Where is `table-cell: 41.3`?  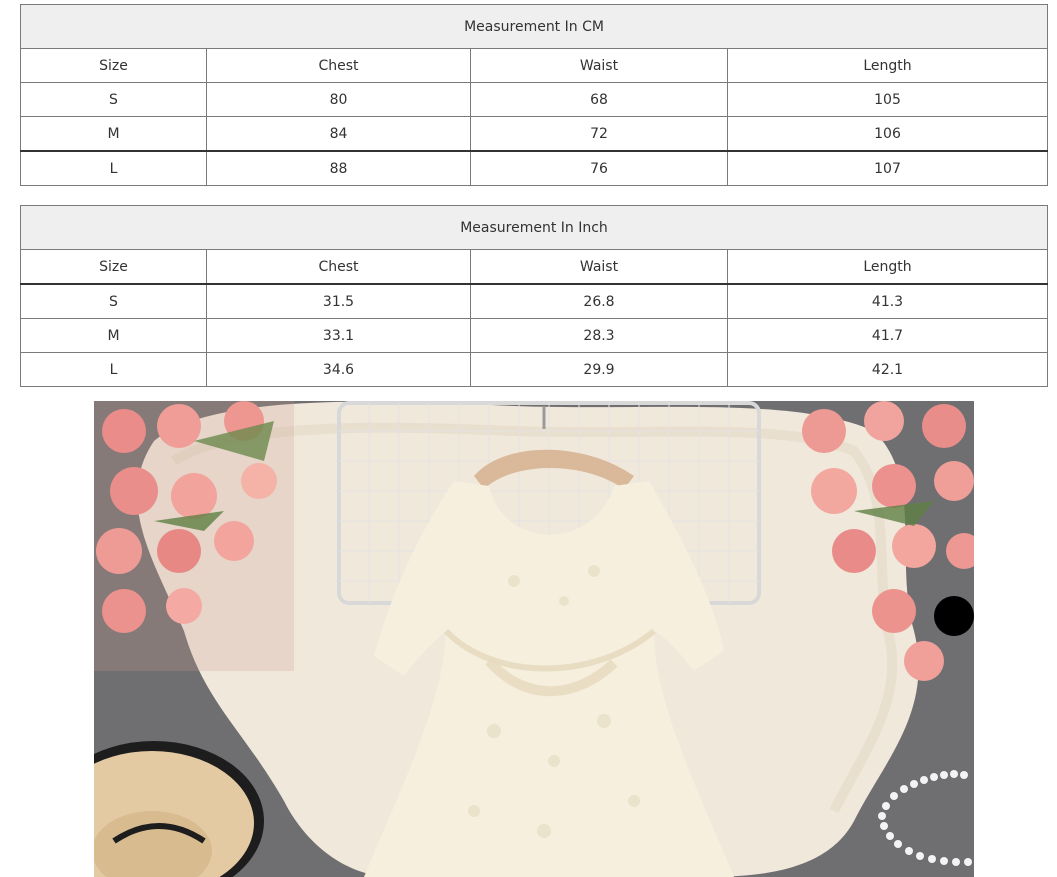 table-cell: 41.3 is located at coordinates (887, 301).